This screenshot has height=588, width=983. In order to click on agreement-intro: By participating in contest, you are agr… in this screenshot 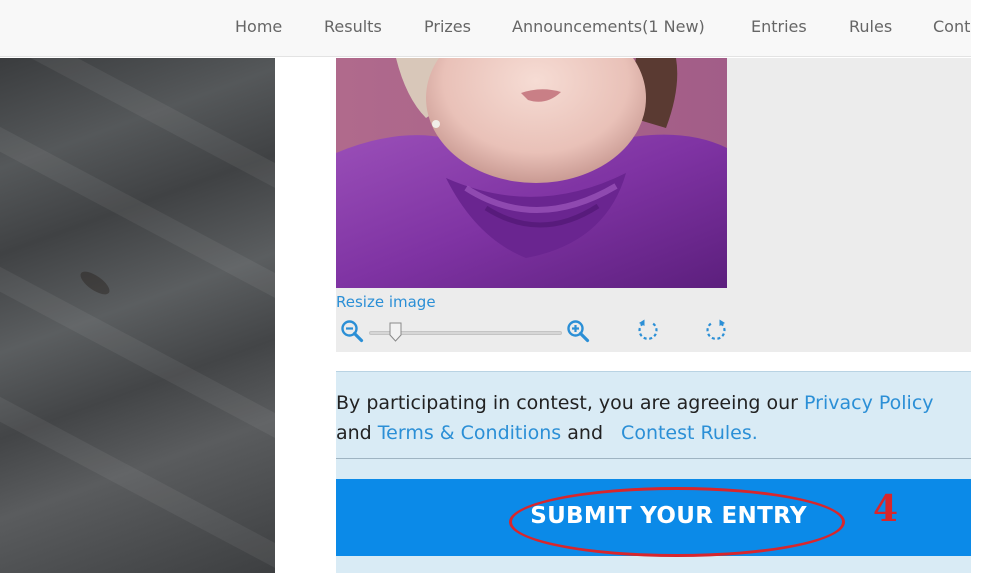, I will do `click(570, 403)`.